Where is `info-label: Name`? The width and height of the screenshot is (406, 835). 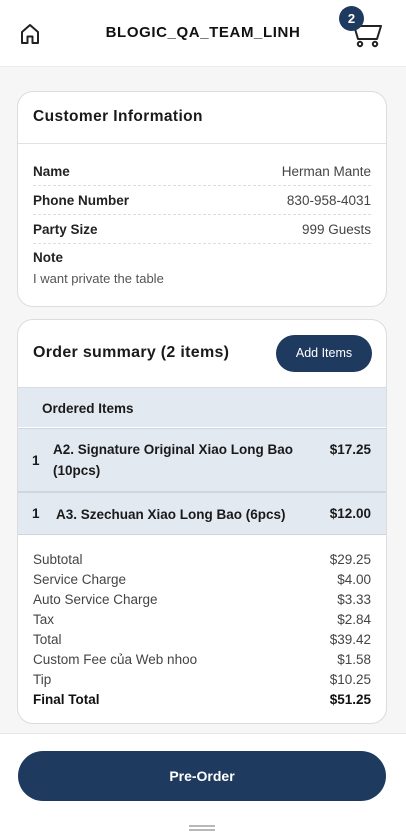
info-label: Name is located at coordinates (51, 171).